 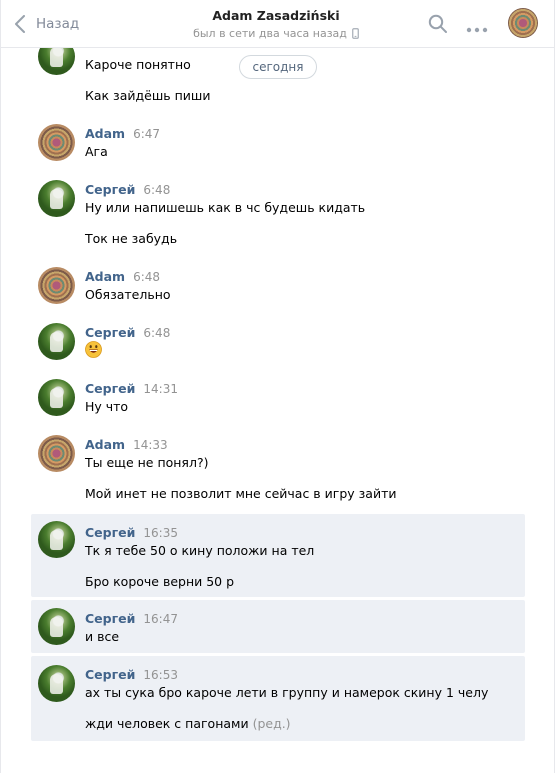 I want to click on edited-label: (ред.), so click(x=271, y=723).